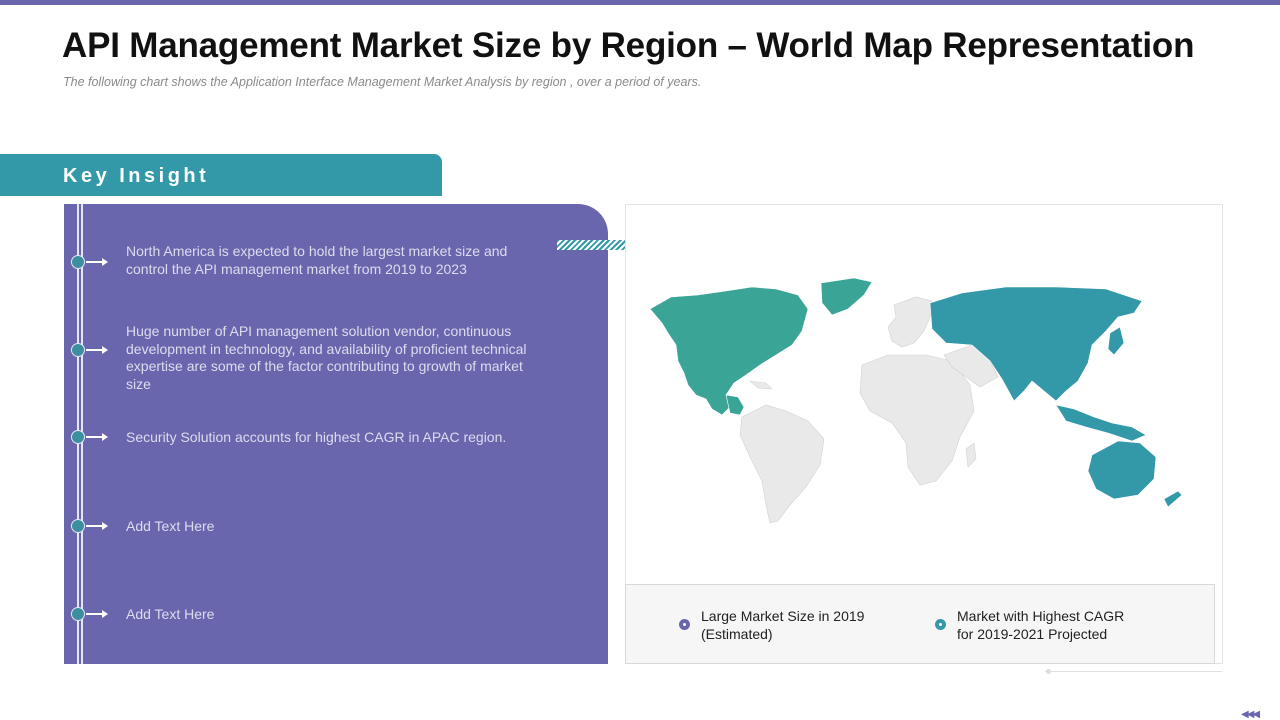 The image size is (1280, 720). Describe the element at coordinates (1101, 423) in the screenshot. I see `map-southeast-asia` at that location.